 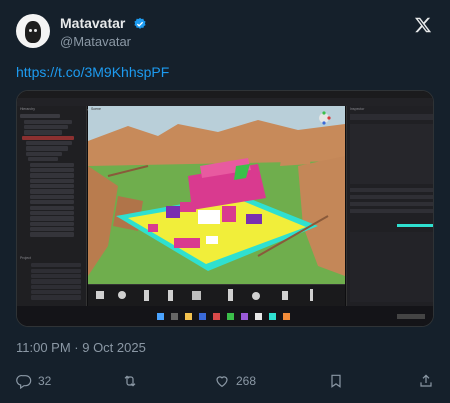 I want to click on share-icon, so click(x=426, y=380).